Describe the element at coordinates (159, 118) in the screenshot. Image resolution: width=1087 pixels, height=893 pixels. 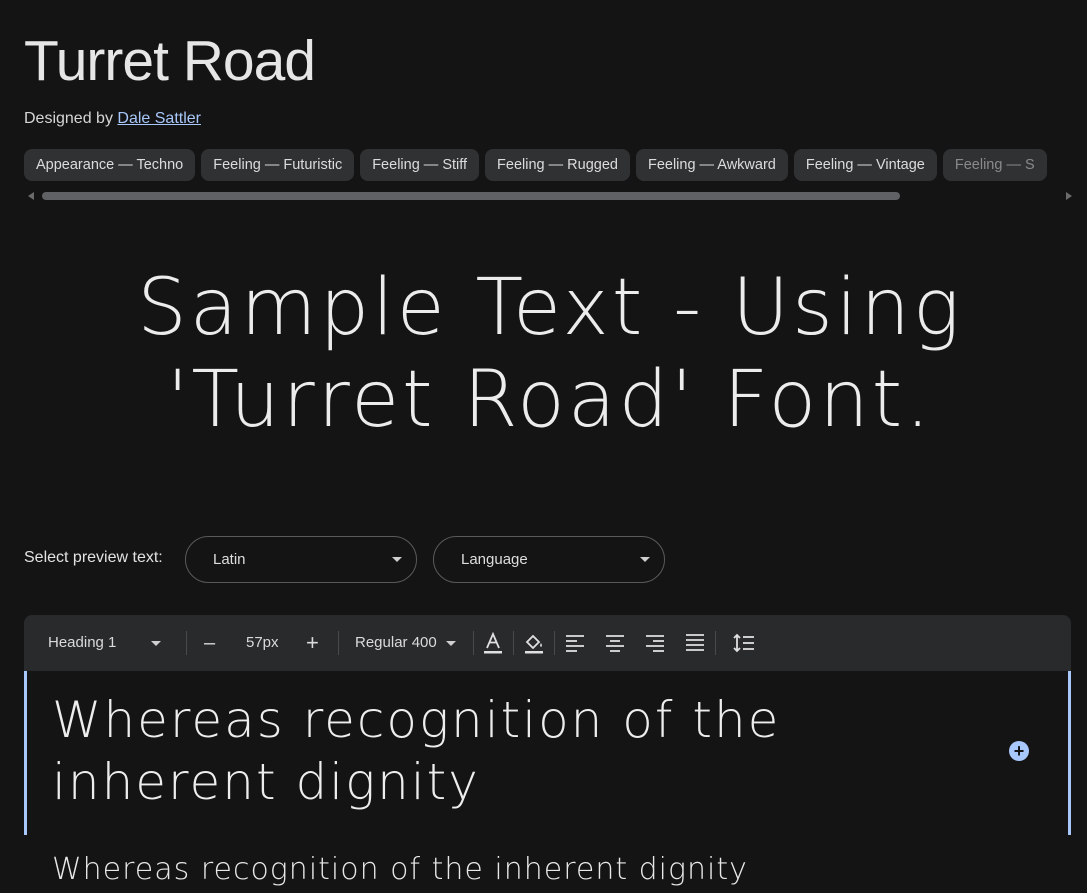
I see `designer-link: Dale Sattler` at that location.